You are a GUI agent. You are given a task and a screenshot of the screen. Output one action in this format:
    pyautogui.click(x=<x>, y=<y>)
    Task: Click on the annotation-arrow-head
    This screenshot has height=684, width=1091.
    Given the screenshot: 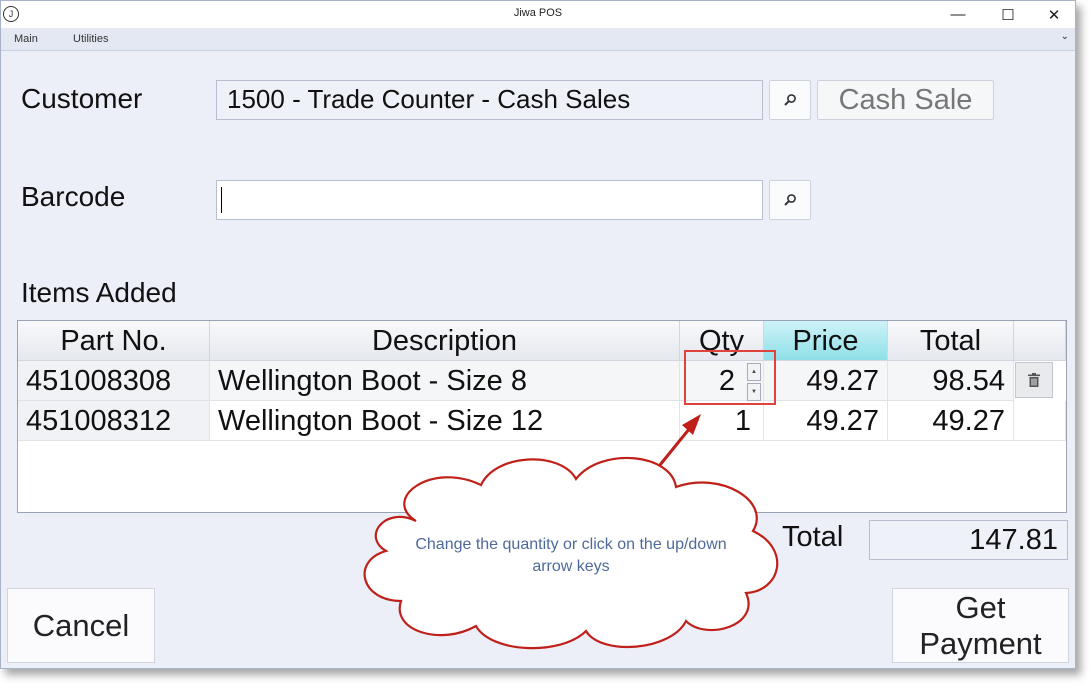 What is the action you would take?
    pyautogui.click(x=691, y=424)
    